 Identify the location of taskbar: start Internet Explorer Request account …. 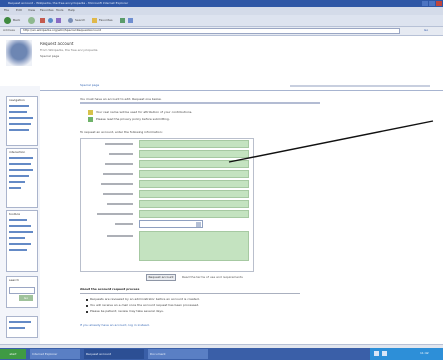
(221, 354).